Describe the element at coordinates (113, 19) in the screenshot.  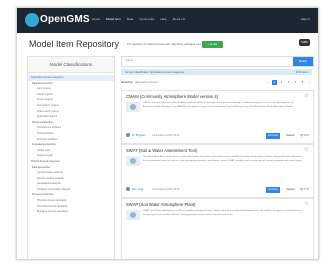
I see `nav-model-item: Model Item` at that location.